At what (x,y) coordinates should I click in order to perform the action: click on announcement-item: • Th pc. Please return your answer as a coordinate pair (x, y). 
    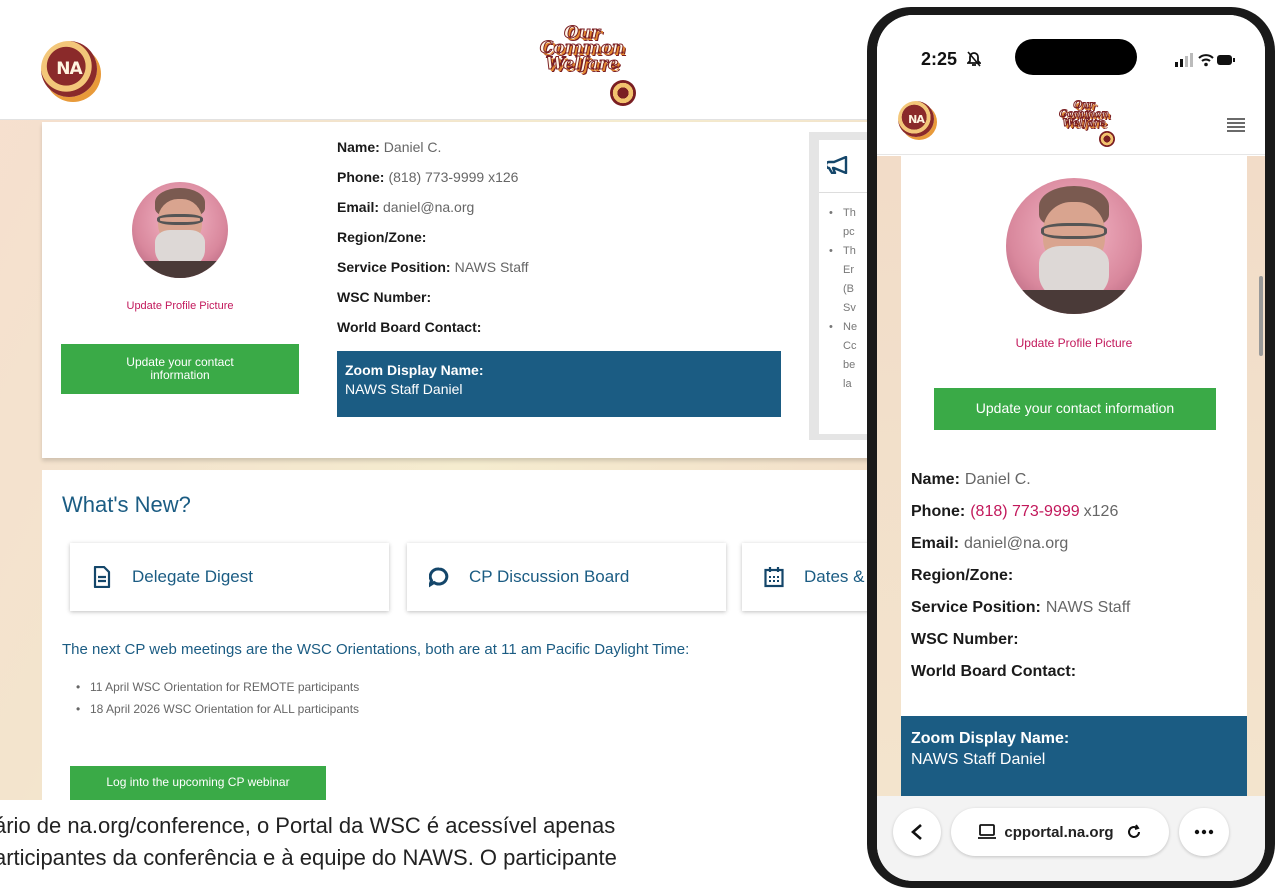
    Looking at the image, I should click on (842, 222).